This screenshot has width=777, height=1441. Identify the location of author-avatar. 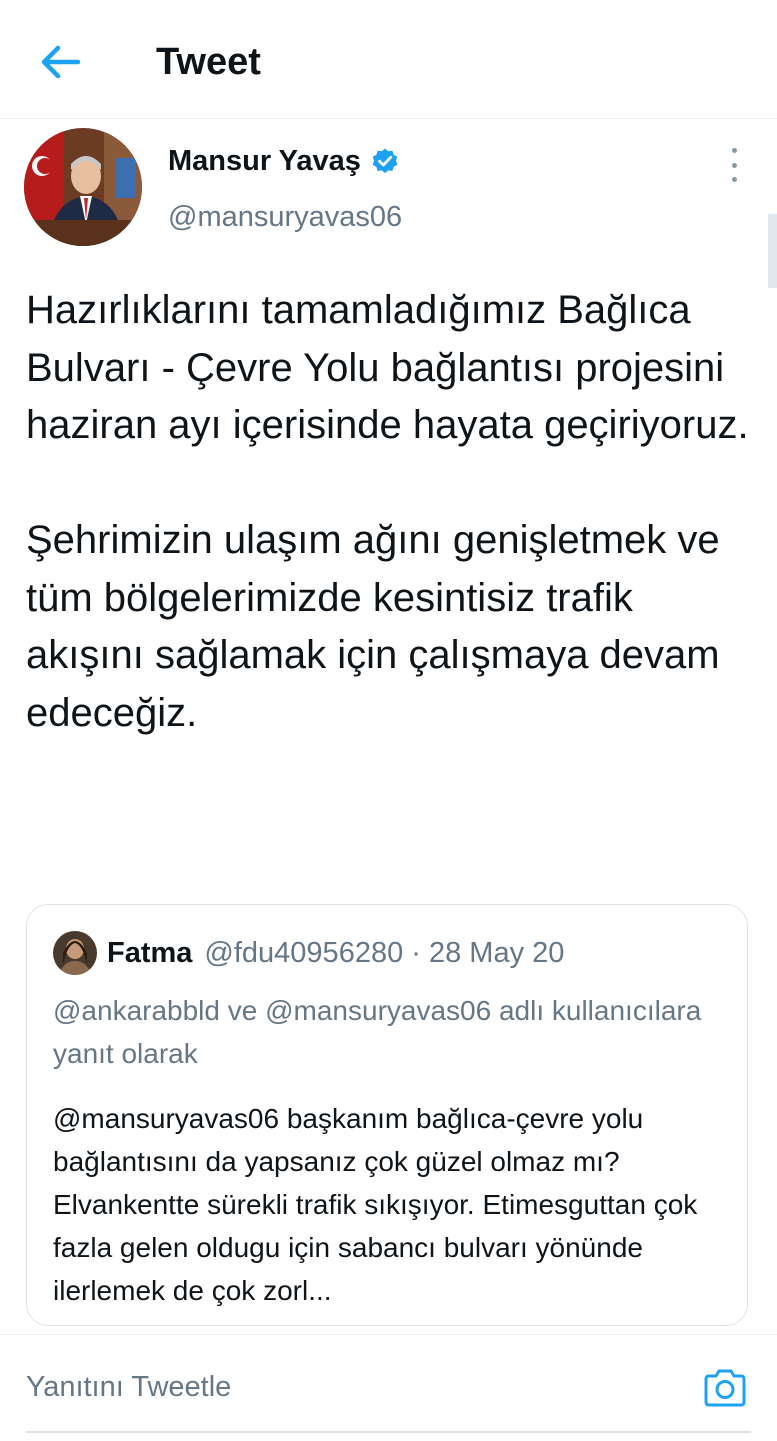
(83, 187).